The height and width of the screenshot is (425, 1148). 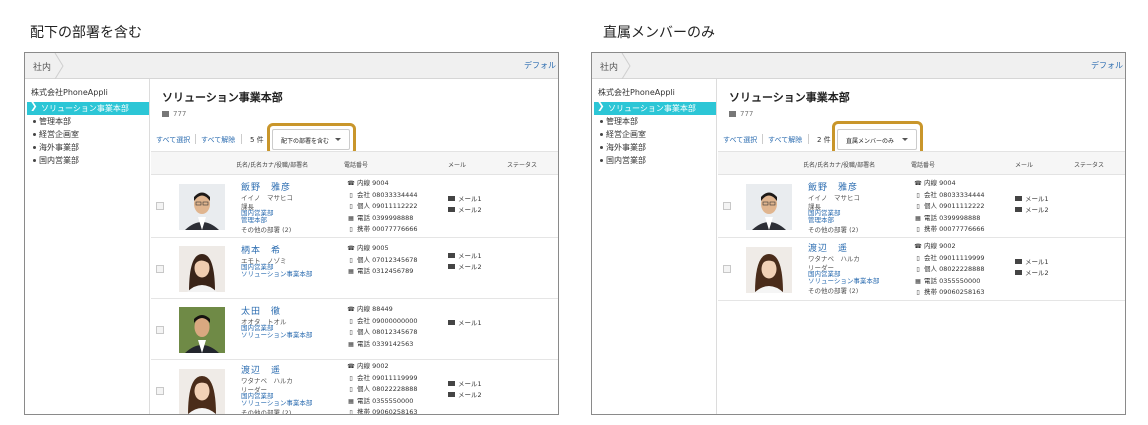 I want to click on phone-number: 0399998888, so click(x=960, y=217).